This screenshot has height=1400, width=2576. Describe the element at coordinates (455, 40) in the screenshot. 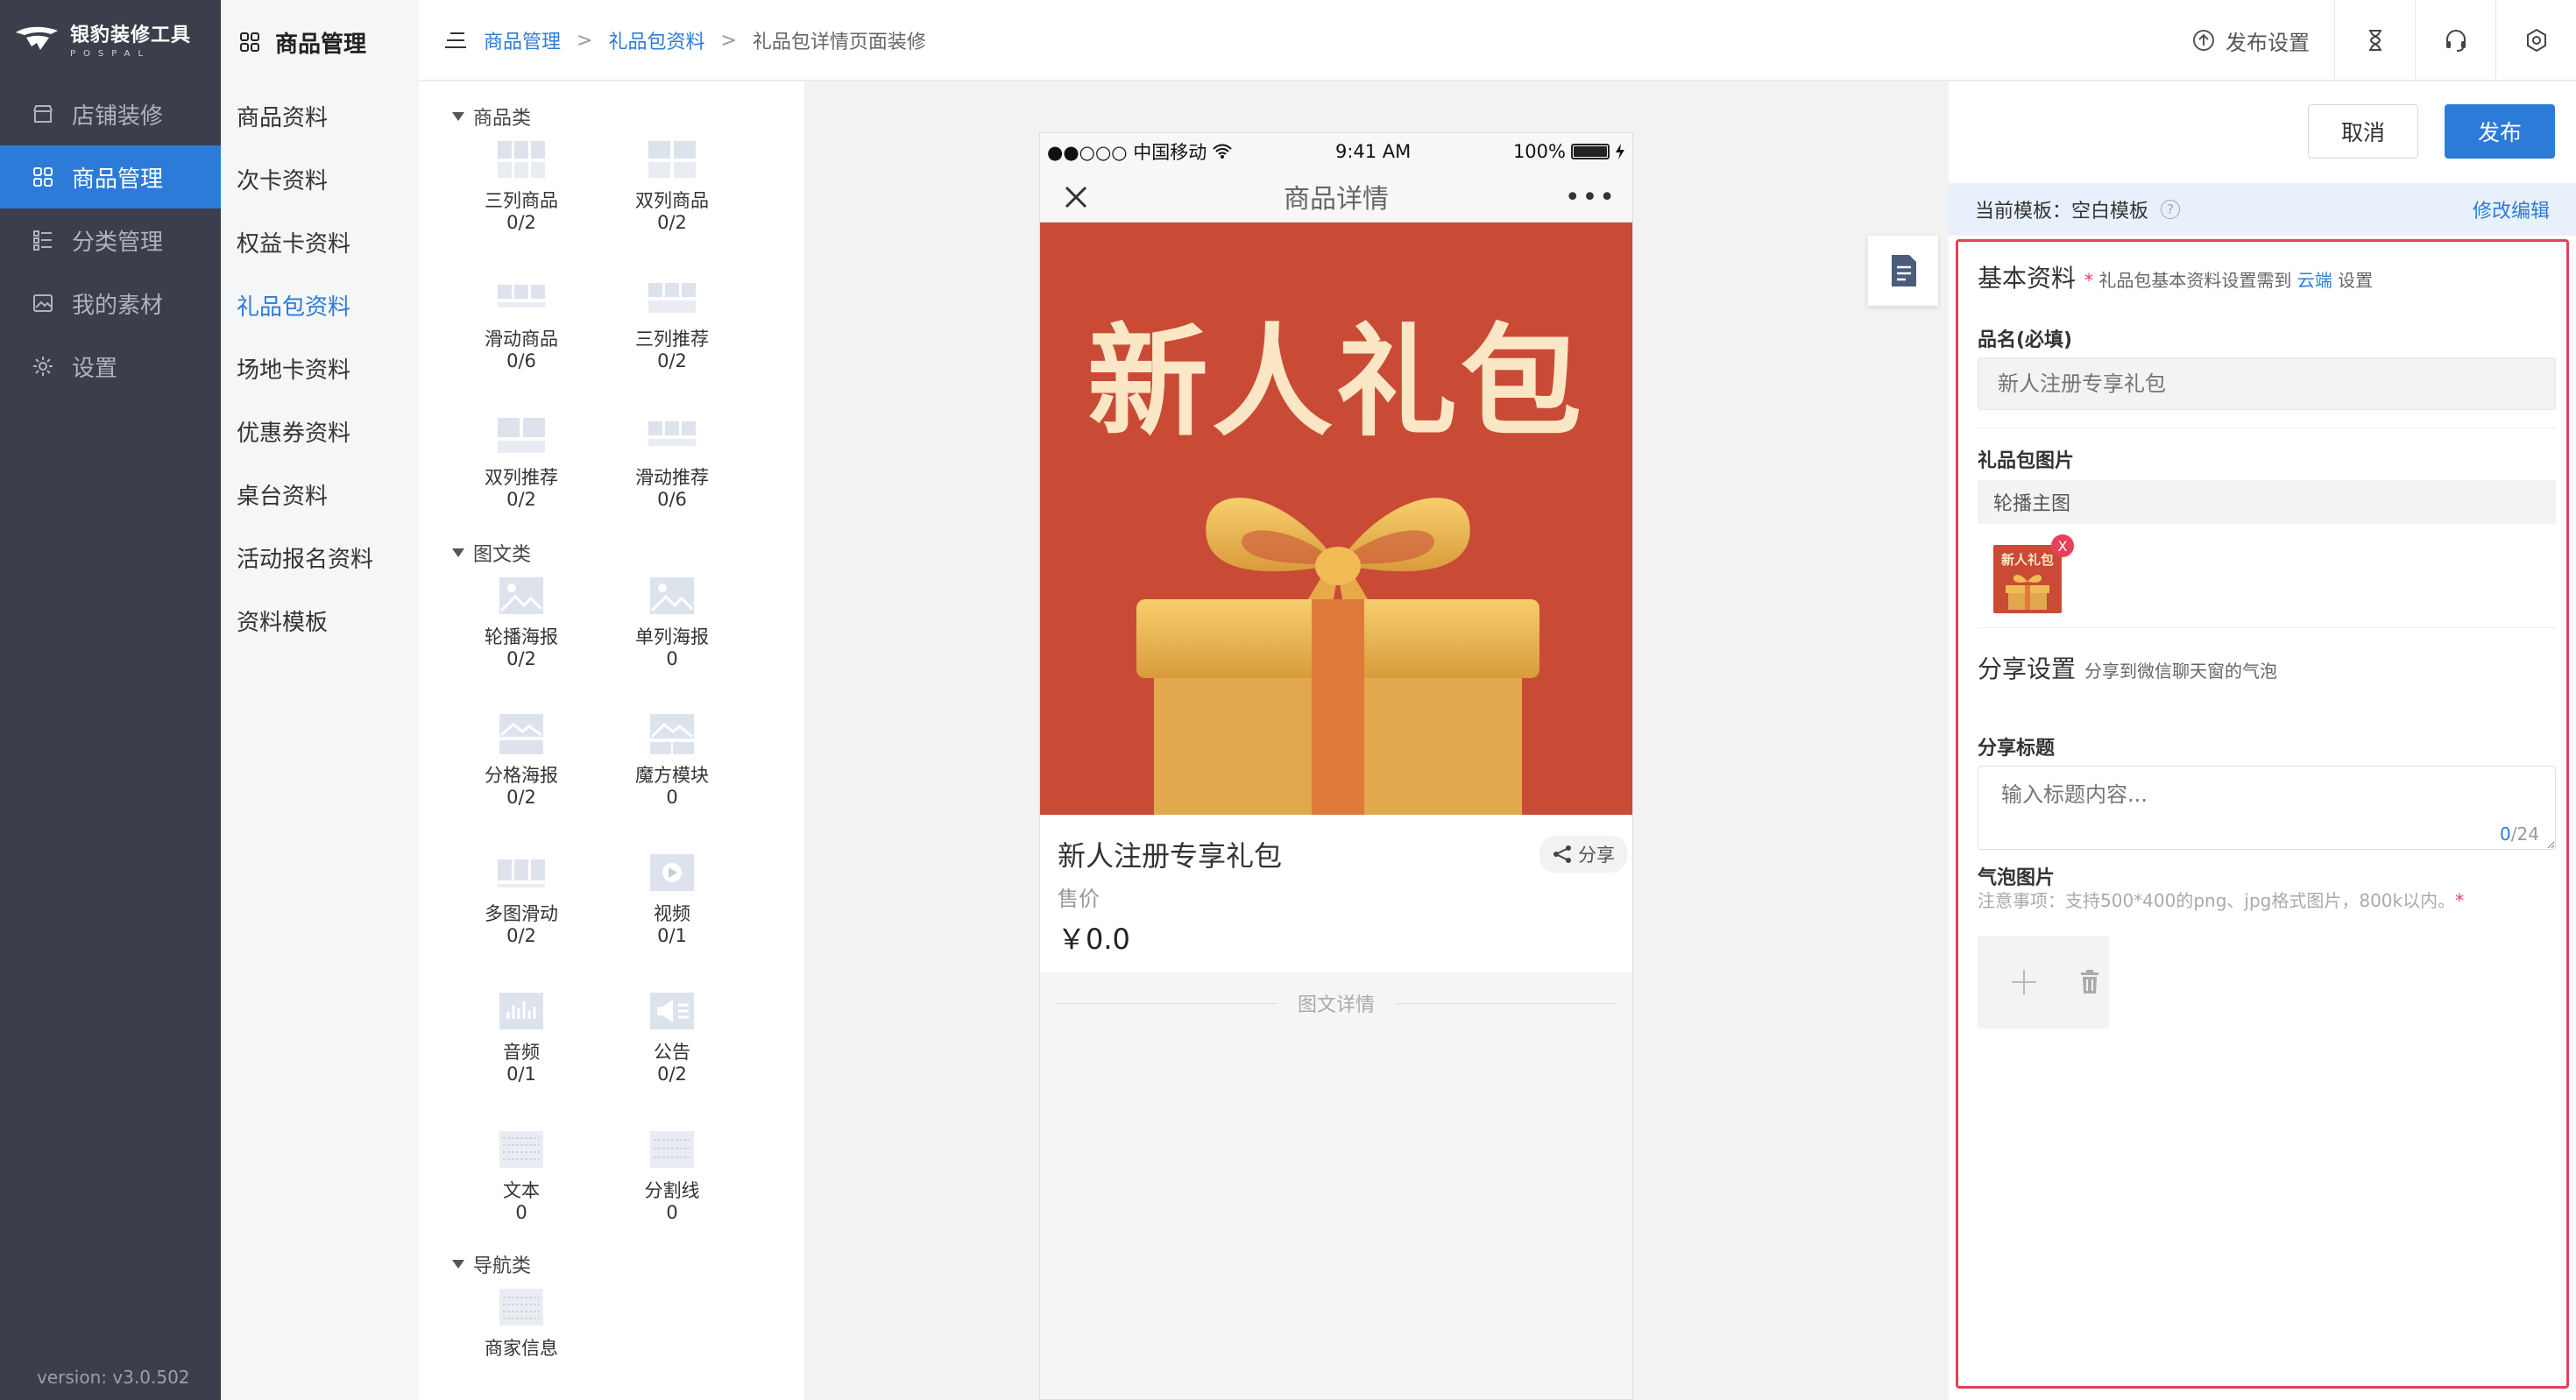

I see `menu-icon` at that location.